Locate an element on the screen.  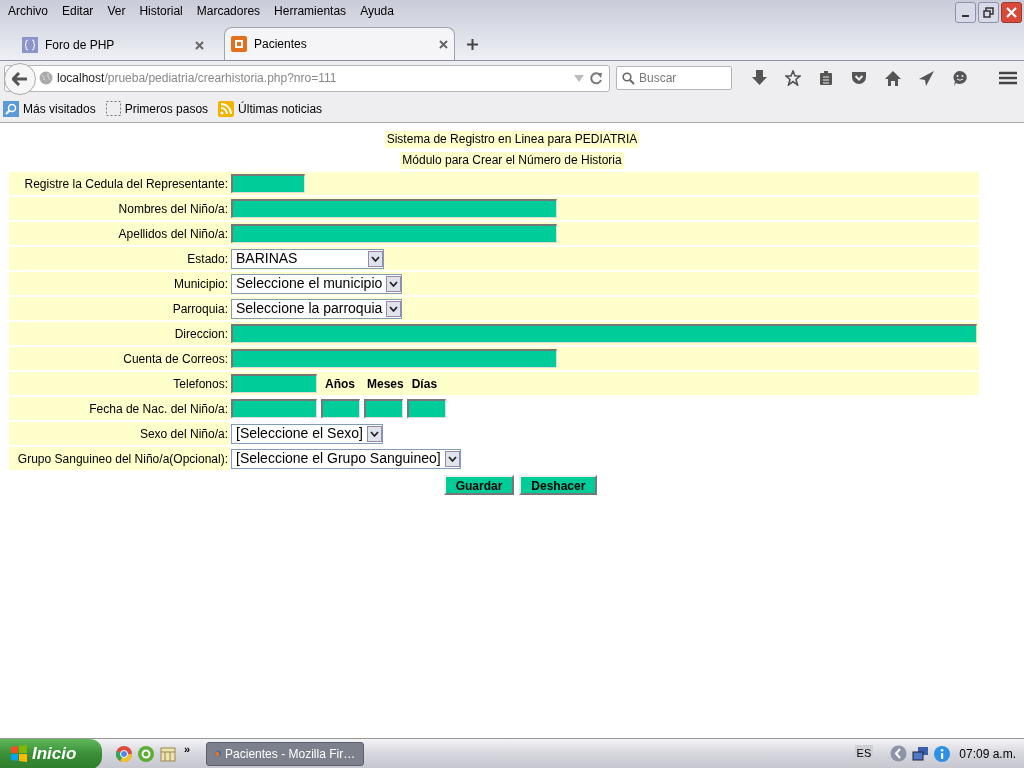
browser-tab: Foro de PHP is located at coordinates (113, 45).